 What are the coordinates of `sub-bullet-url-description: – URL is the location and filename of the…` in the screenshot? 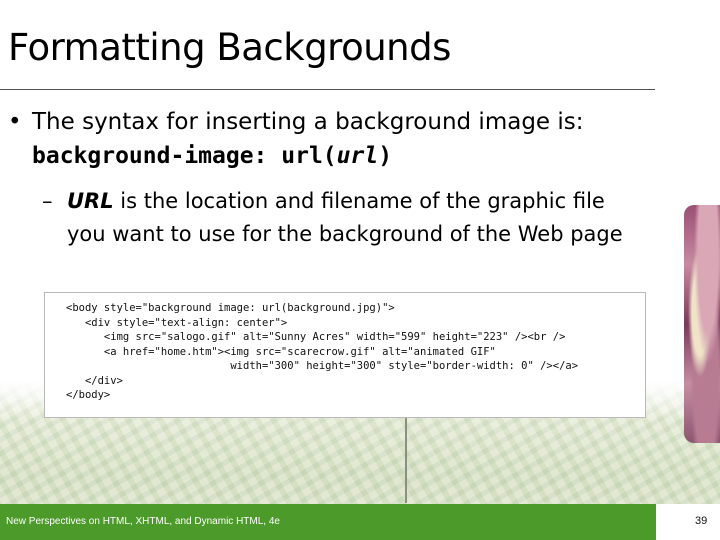 It's located at (357, 218).